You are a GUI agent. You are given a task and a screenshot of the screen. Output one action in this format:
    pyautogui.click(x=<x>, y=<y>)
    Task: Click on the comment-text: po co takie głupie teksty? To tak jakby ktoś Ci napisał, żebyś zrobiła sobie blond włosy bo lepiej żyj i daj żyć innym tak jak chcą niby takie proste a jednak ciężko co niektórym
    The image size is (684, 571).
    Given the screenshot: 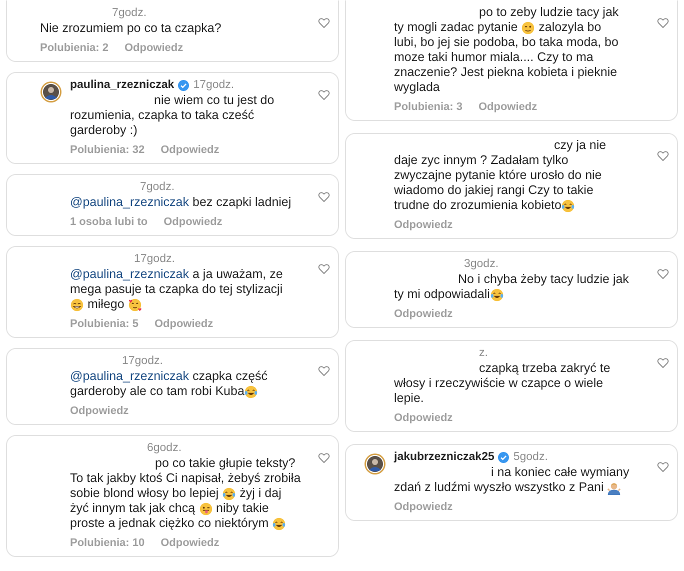 What is the action you would take?
    pyautogui.click(x=185, y=493)
    